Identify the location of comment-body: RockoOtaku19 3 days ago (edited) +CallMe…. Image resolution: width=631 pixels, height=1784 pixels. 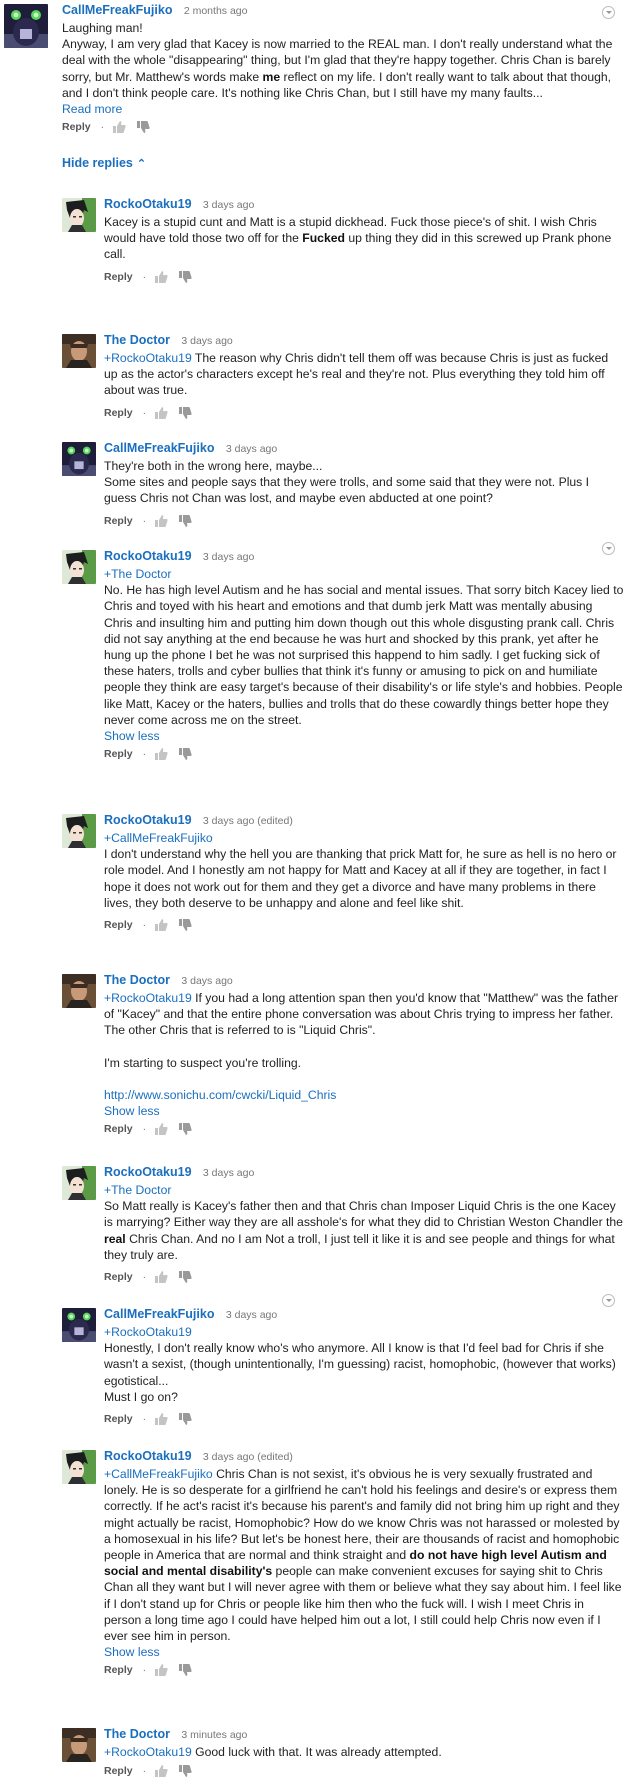
(364, 1563).